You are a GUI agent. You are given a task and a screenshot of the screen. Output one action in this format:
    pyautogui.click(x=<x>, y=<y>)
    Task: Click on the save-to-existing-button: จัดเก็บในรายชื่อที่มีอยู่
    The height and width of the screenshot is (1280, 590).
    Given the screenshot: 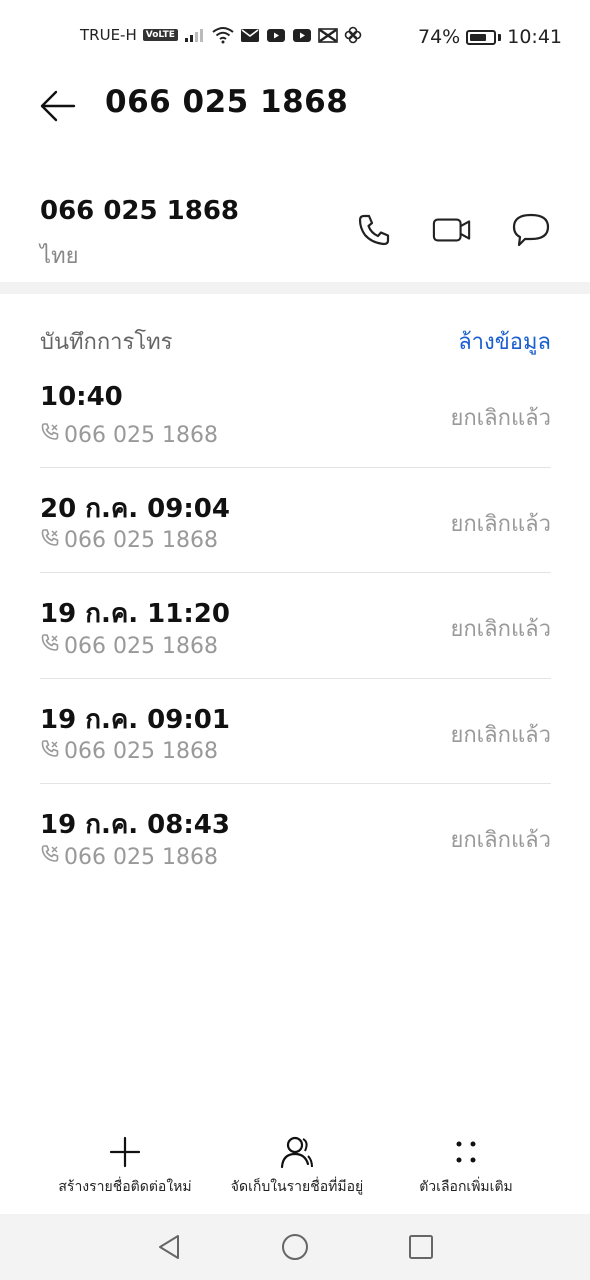 What is the action you would take?
    pyautogui.click(x=297, y=1165)
    